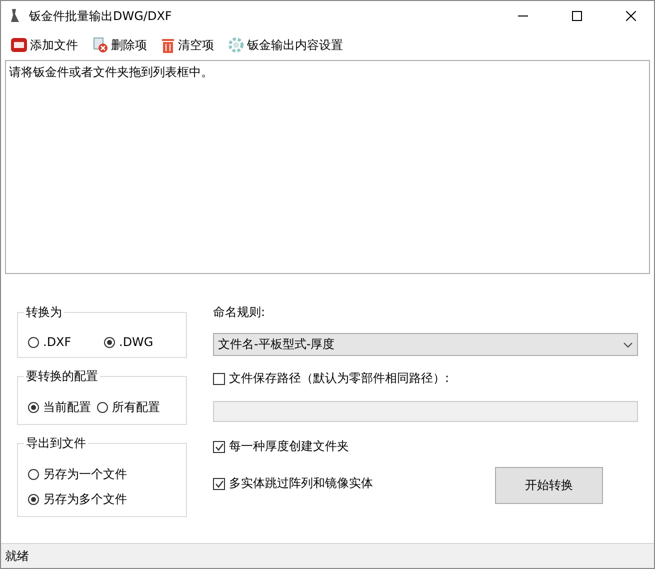  I want to click on option-checkbox: 多实体跳过阵列和镜像实体, so click(293, 483).